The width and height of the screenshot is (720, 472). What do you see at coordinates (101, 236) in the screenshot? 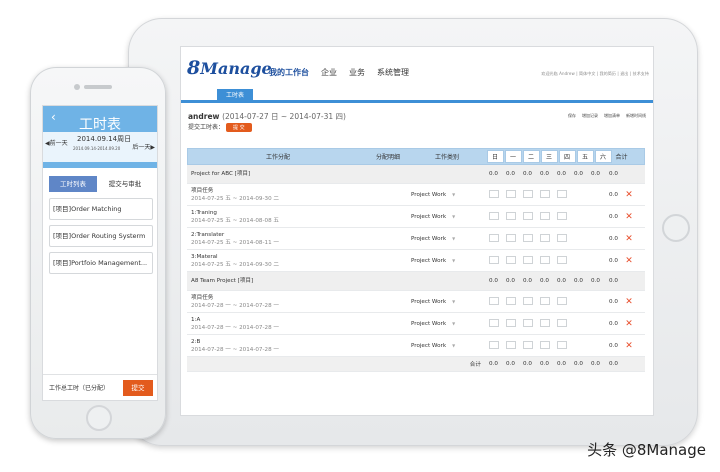
I see `list-item: [项目]Order Routing Systerm` at bounding box center [101, 236].